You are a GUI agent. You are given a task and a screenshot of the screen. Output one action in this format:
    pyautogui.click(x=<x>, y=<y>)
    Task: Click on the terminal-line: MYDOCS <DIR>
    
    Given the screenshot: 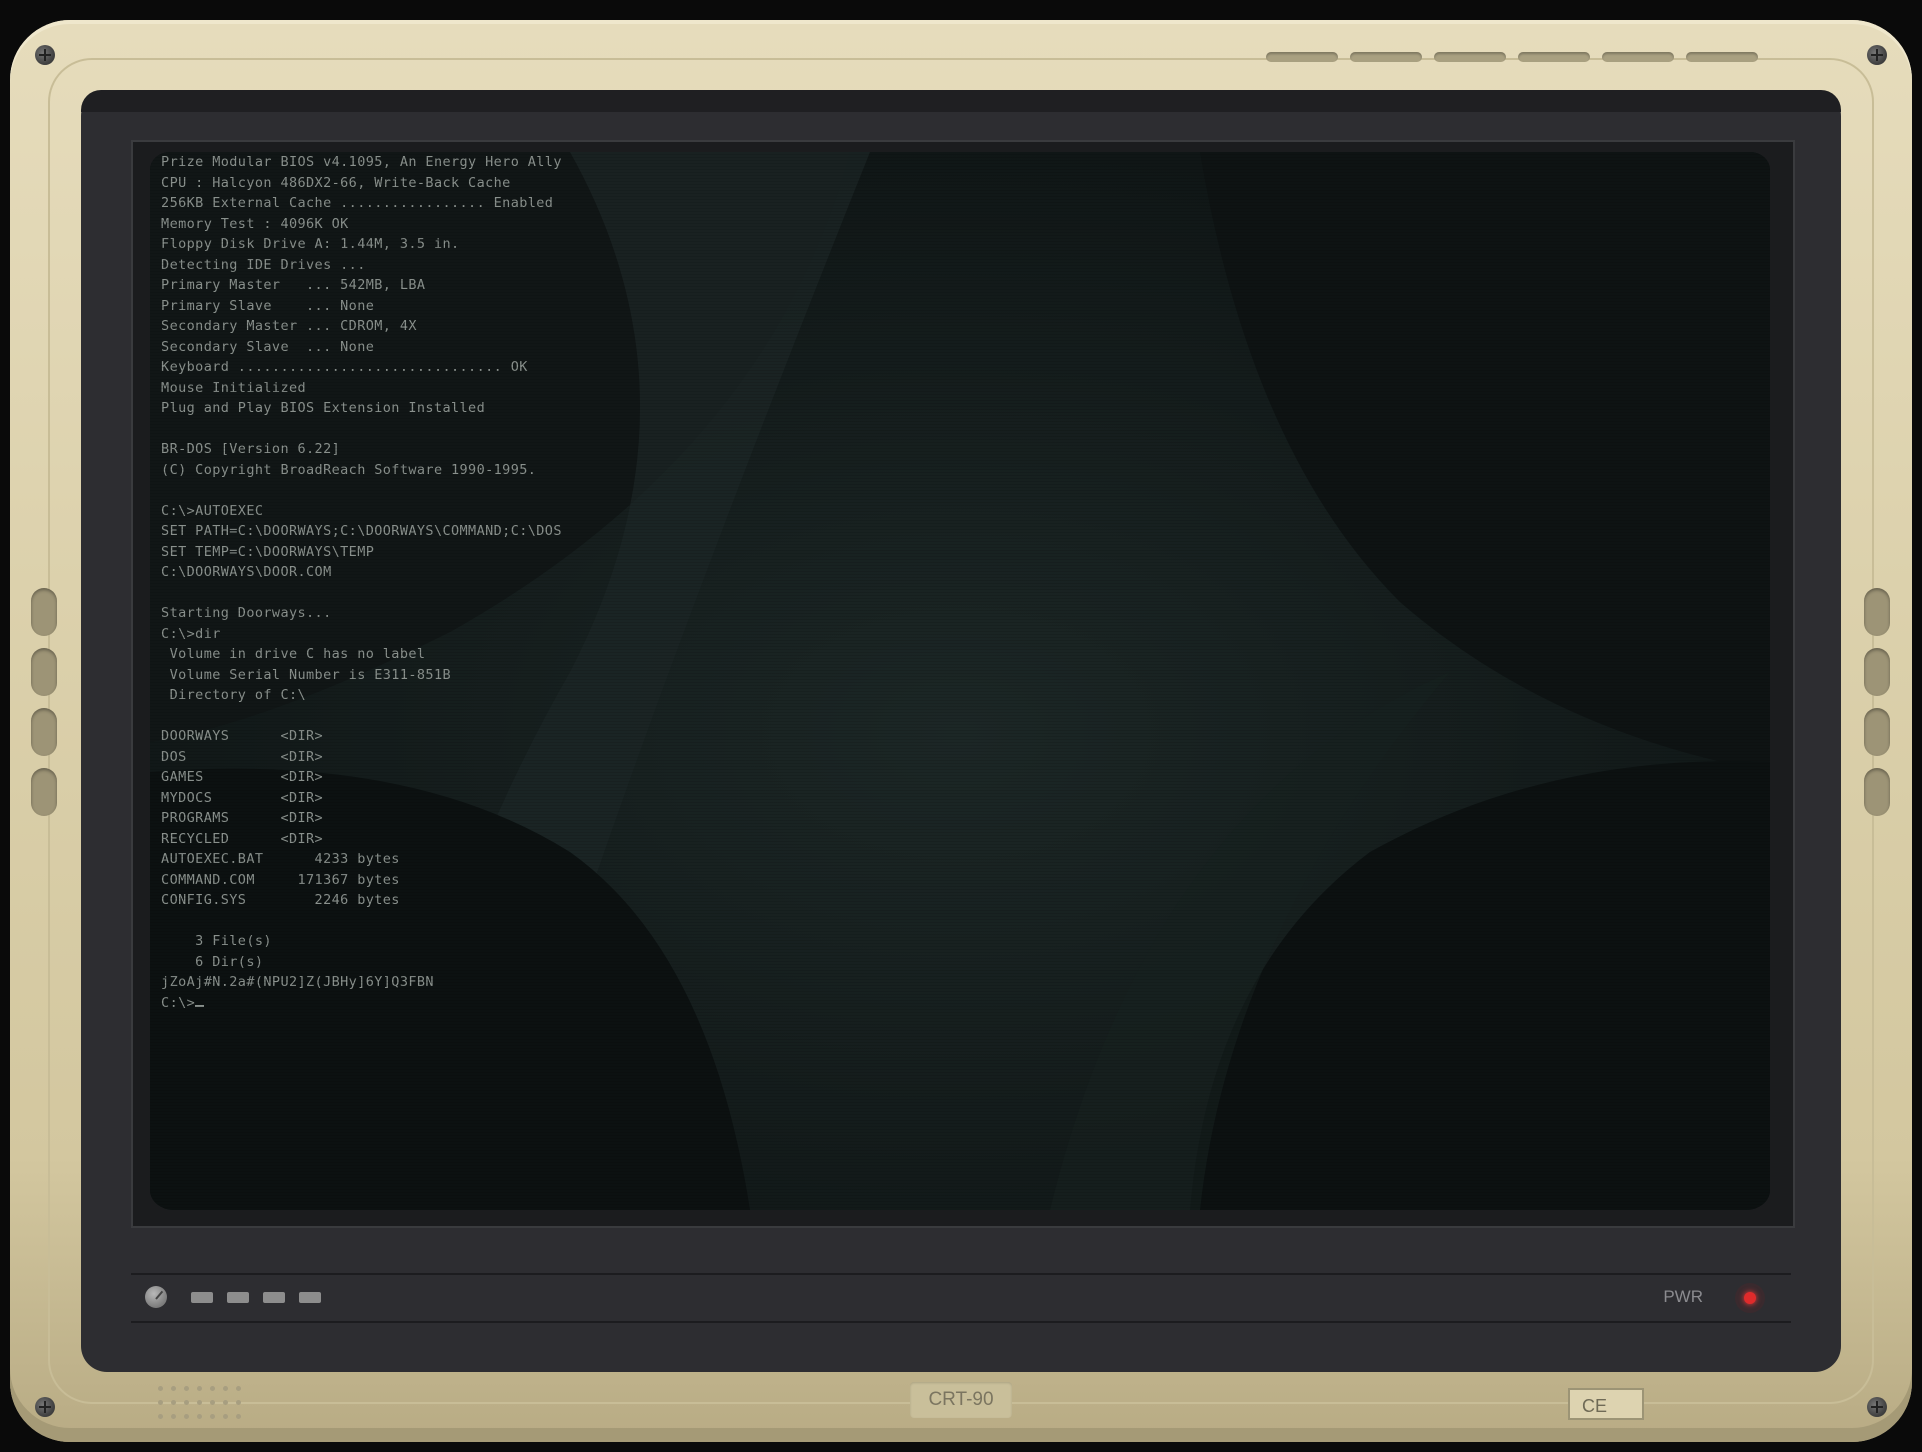 What is the action you would take?
    pyautogui.click(x=237, y=797)
    